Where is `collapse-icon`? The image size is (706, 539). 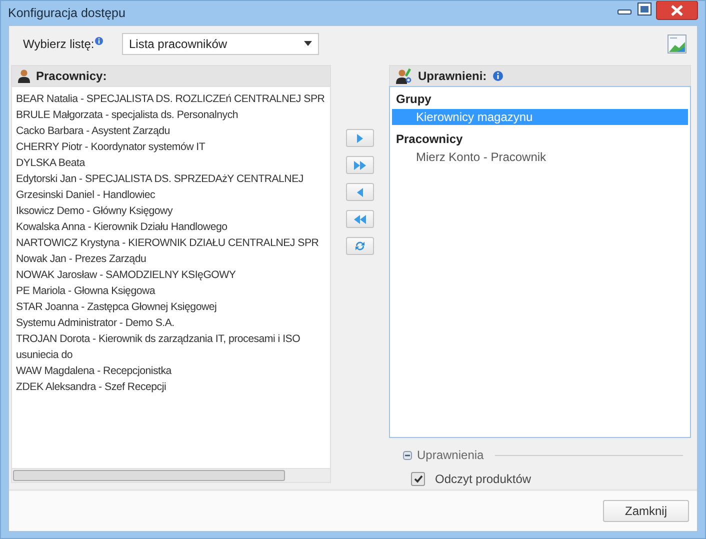
collapse-icon is located at coordinates (407, 455).